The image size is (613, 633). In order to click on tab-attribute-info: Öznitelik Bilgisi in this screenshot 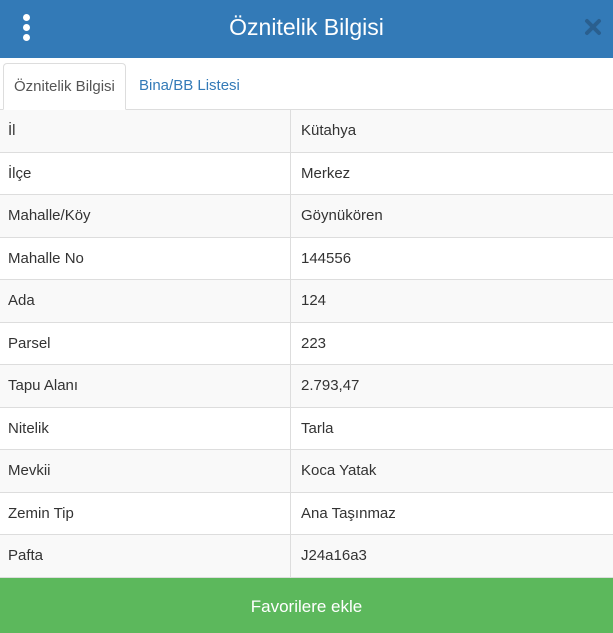, I will do `click(64, 86)`.